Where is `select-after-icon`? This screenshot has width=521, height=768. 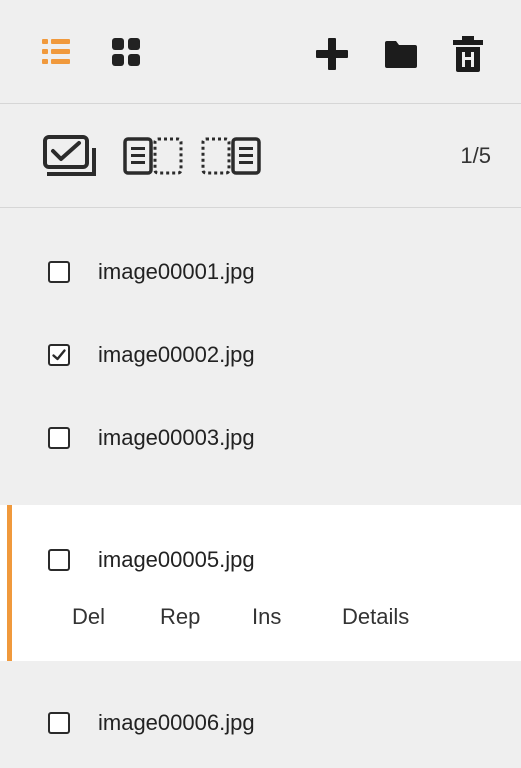
select-after-icon is located at coordinates (231, 156).